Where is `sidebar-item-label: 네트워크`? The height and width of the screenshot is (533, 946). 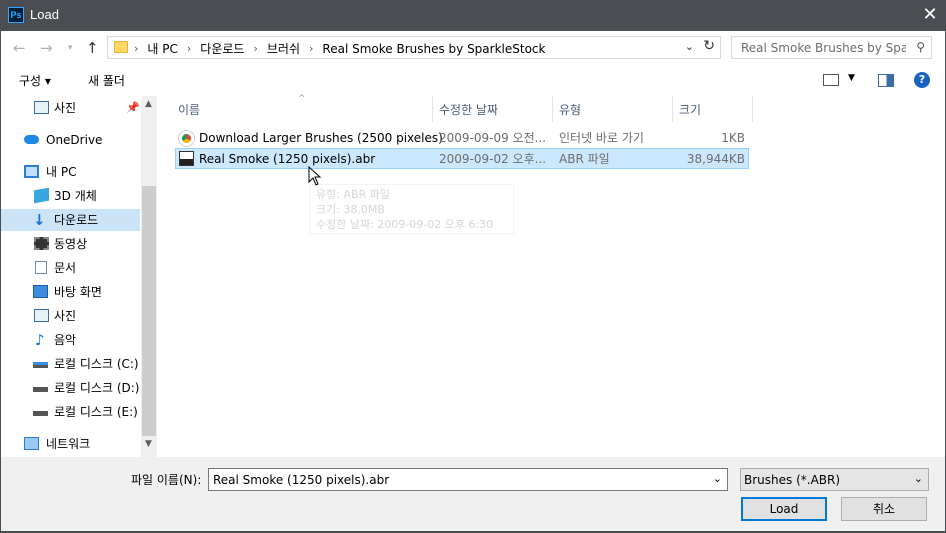
sidebar-item-label: 네트워크 is located at coordinates (68, 444).